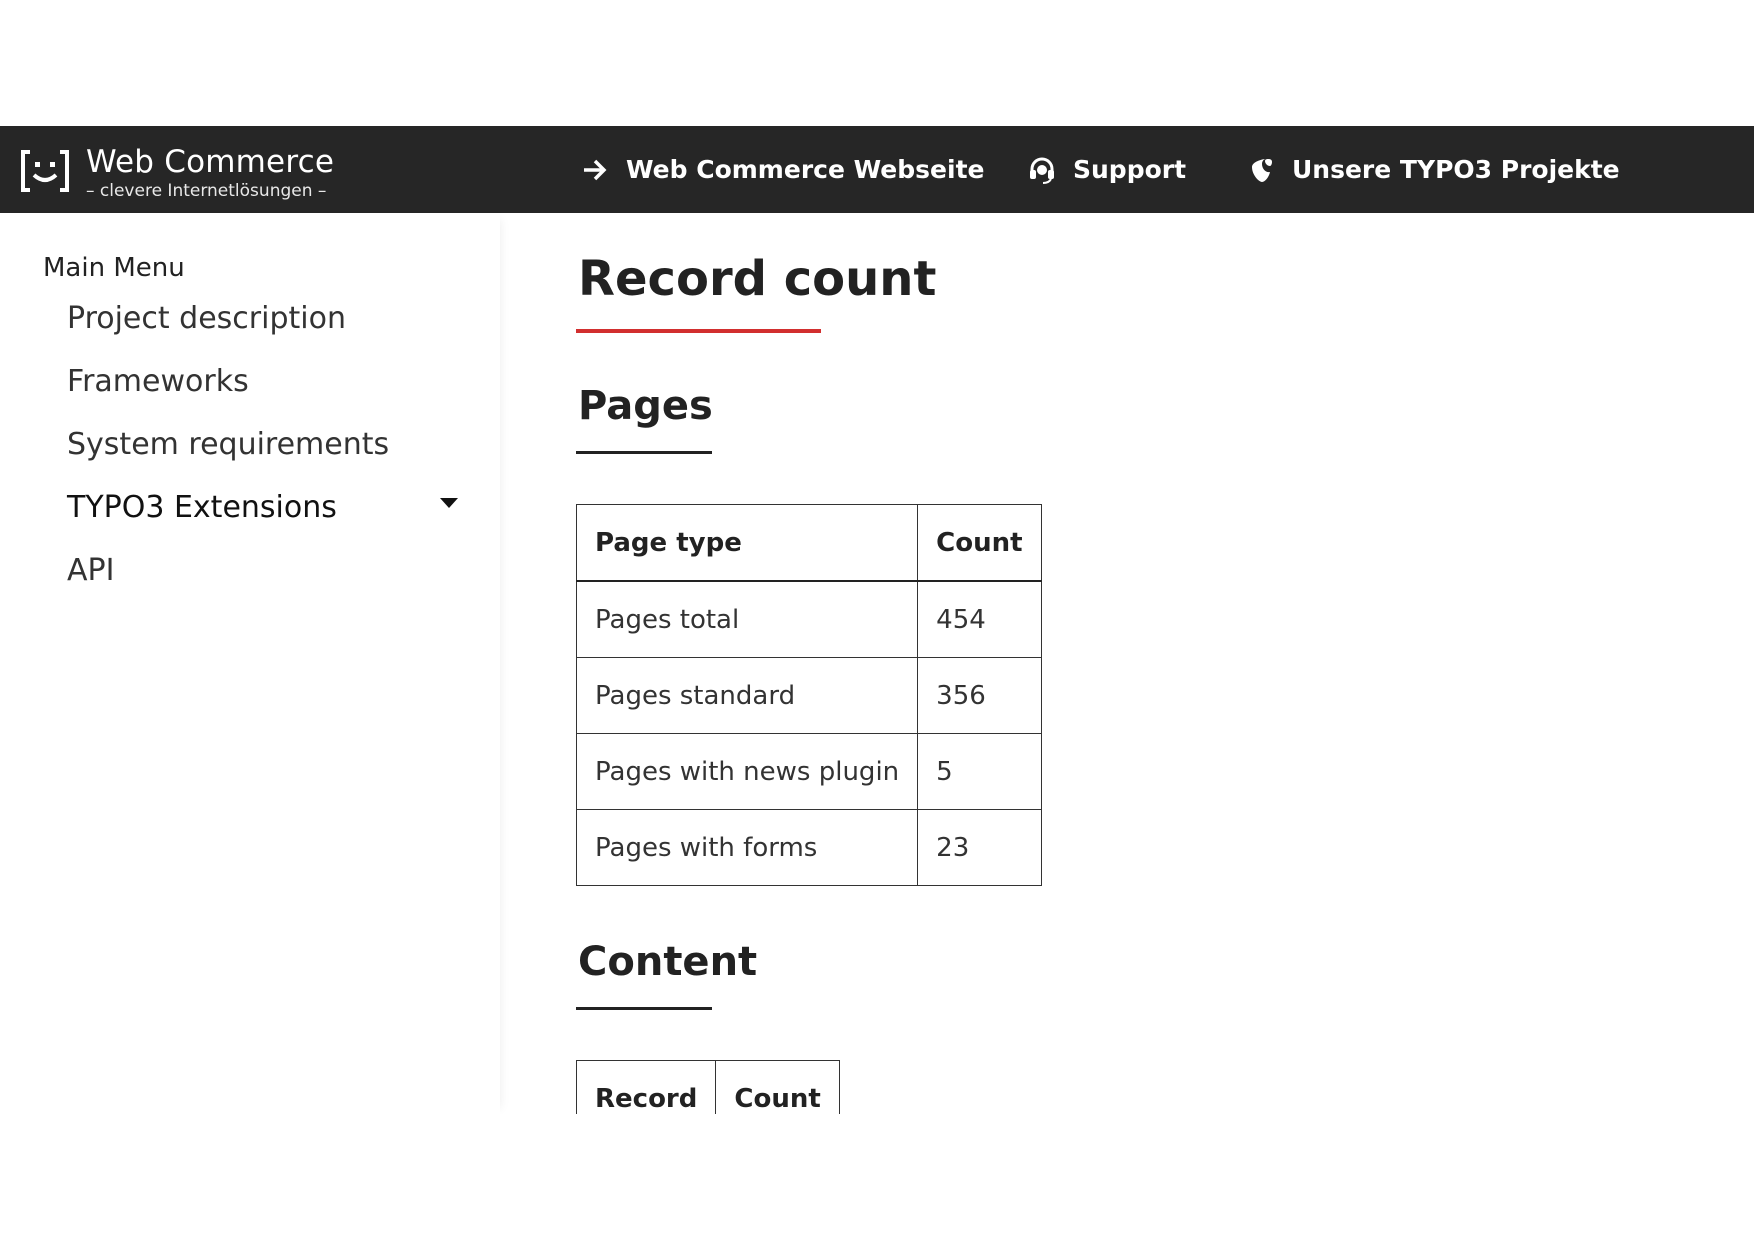 Image resolution: width=1754 pixels, height=1240 pixels. Describe the element at coordinates (747, 695) in the screenshot. I see `table-cell-page-type: Pages standard` at that location.